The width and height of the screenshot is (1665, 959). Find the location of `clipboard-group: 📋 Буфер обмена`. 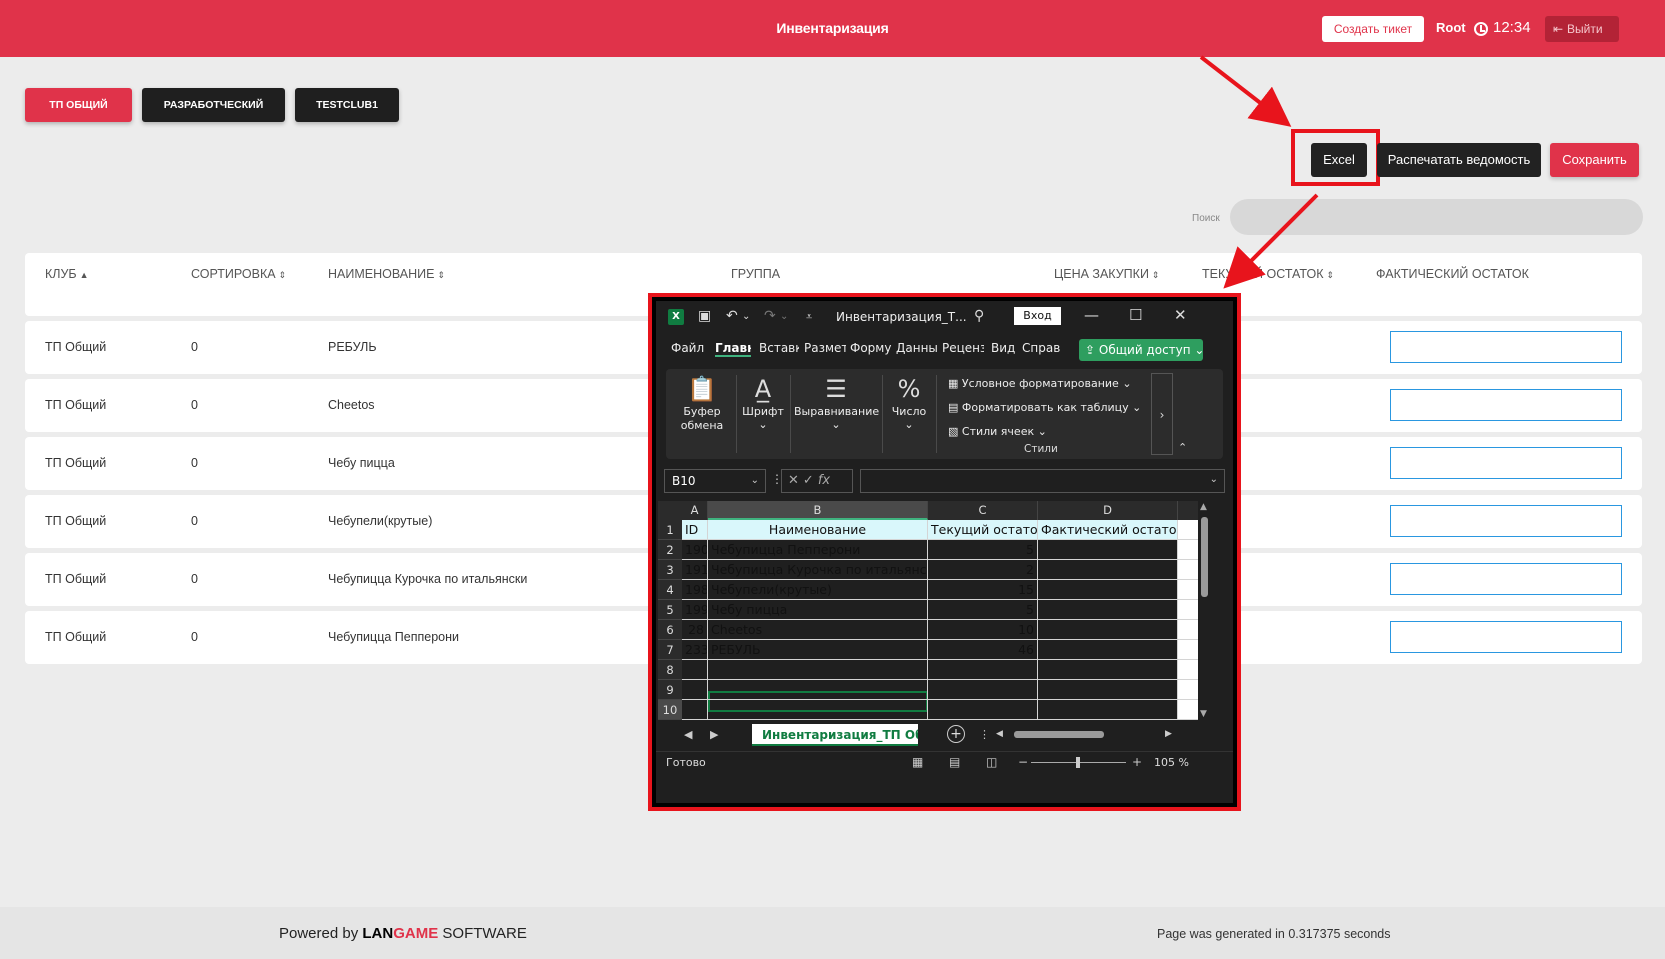

clipboard-group: 📋 Буфер обмена is located at coordinates (702, 414).